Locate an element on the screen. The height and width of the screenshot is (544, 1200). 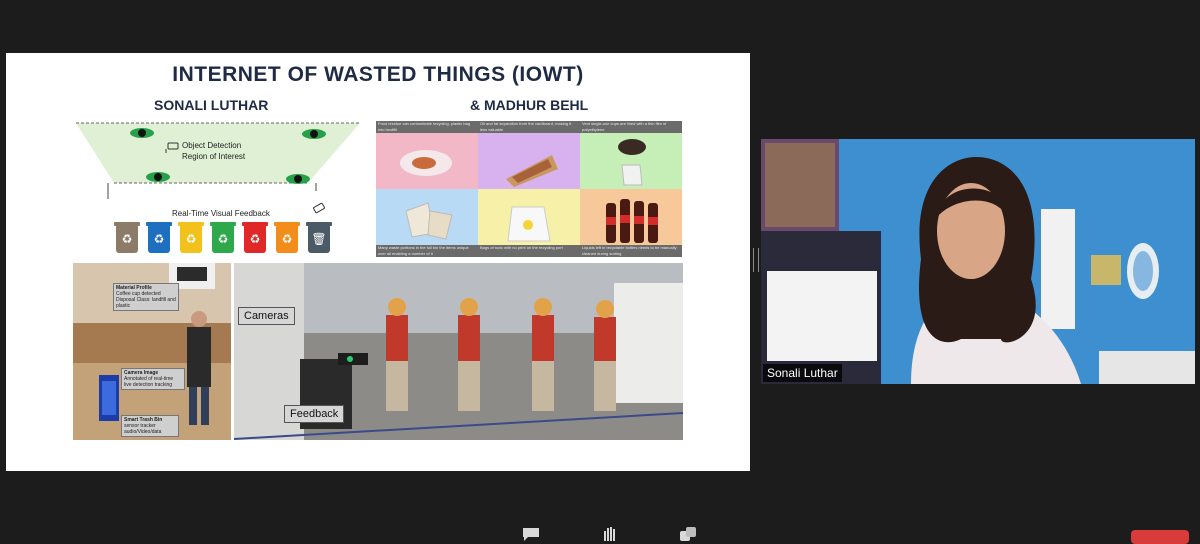
bins-row: ♻ ♻ ♻ ♻ ♻ ♻ 🗑 is located at coordinates (232, 239).